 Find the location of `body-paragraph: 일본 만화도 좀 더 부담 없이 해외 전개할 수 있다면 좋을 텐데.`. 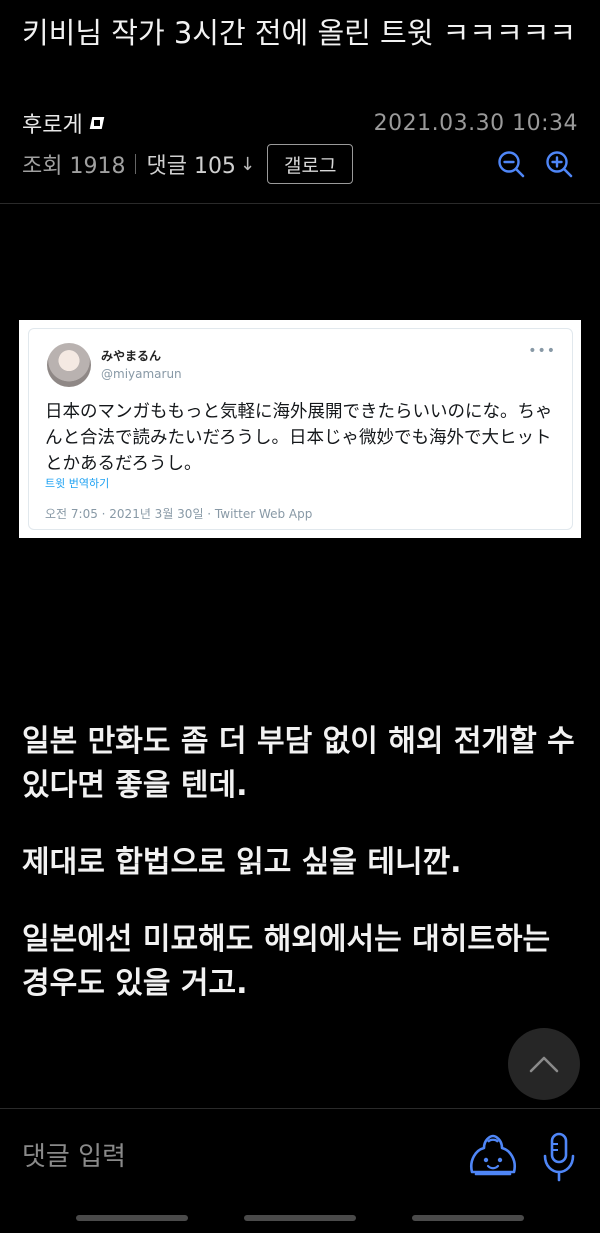

body-paragraph: 일본 만화도 좀 더 부담 없이 해외 전개할 수 있다면 좋을 텐데. is located at coordinates (298, 763).